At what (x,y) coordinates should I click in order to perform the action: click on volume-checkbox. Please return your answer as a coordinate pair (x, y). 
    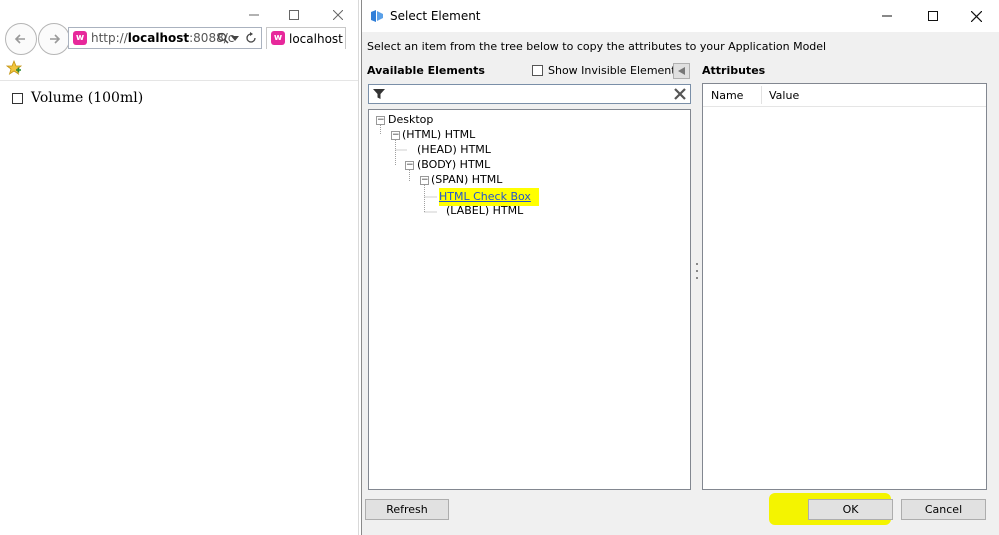
    Looking at the image, I should click on (17, 98).